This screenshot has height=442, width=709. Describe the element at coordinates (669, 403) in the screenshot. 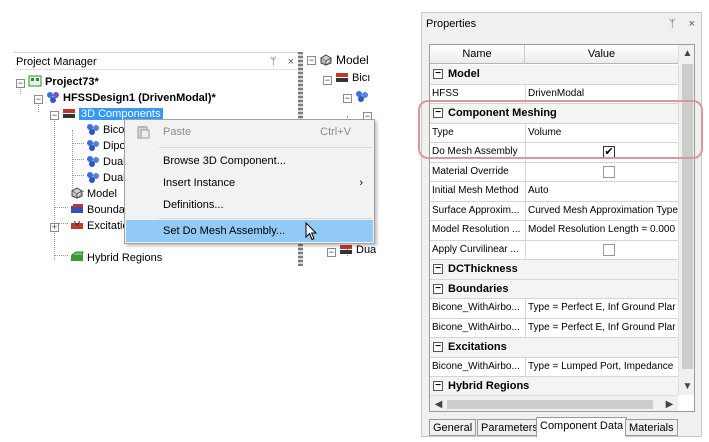

I see `scroll-right-icon: ▶` at that location.